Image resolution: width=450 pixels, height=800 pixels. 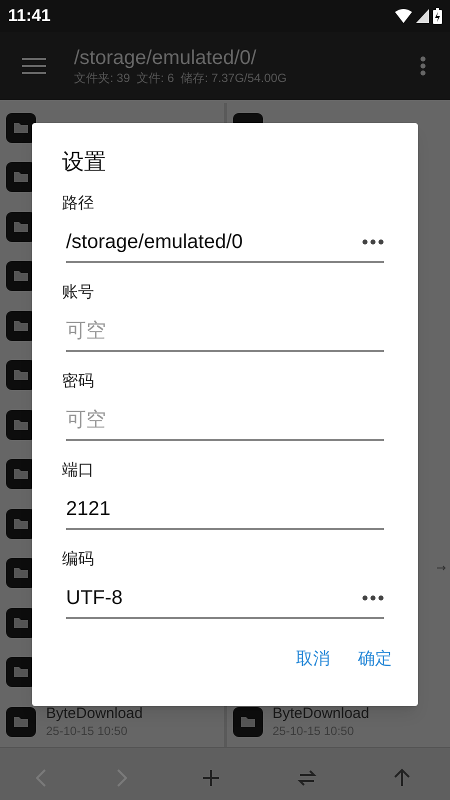 I want to click on storage-summary: 文件夹: 39 文件: 6 储存: 7.37G/54.00G, so click(x=181, y=78).